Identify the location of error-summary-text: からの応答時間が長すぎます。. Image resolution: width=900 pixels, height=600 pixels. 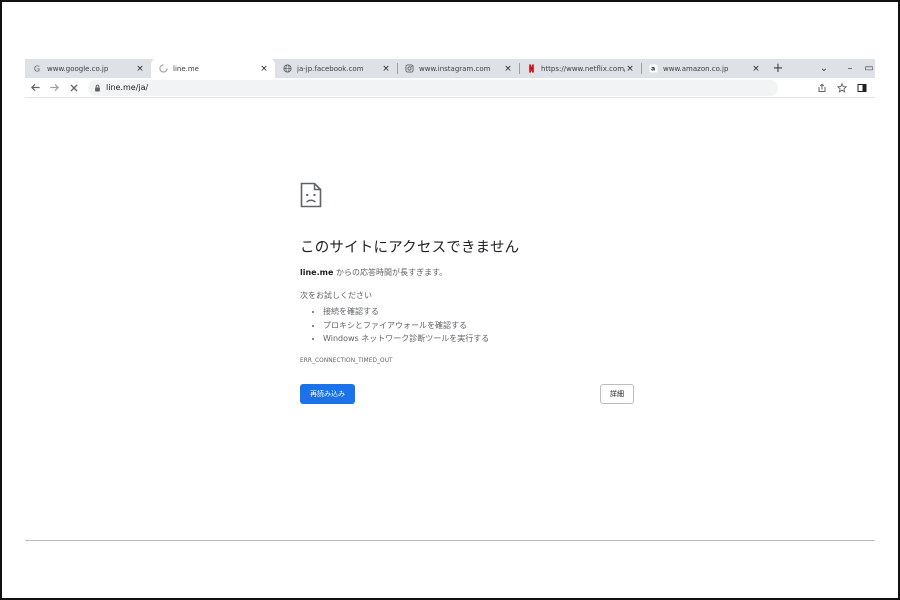
(390, 272).